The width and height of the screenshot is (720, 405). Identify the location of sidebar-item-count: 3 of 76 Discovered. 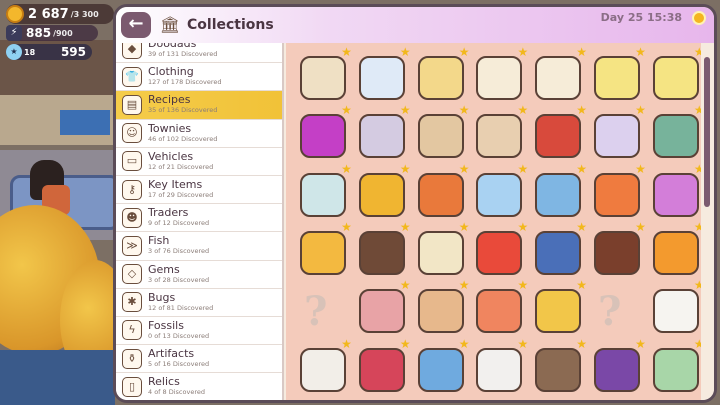
(179, 251).